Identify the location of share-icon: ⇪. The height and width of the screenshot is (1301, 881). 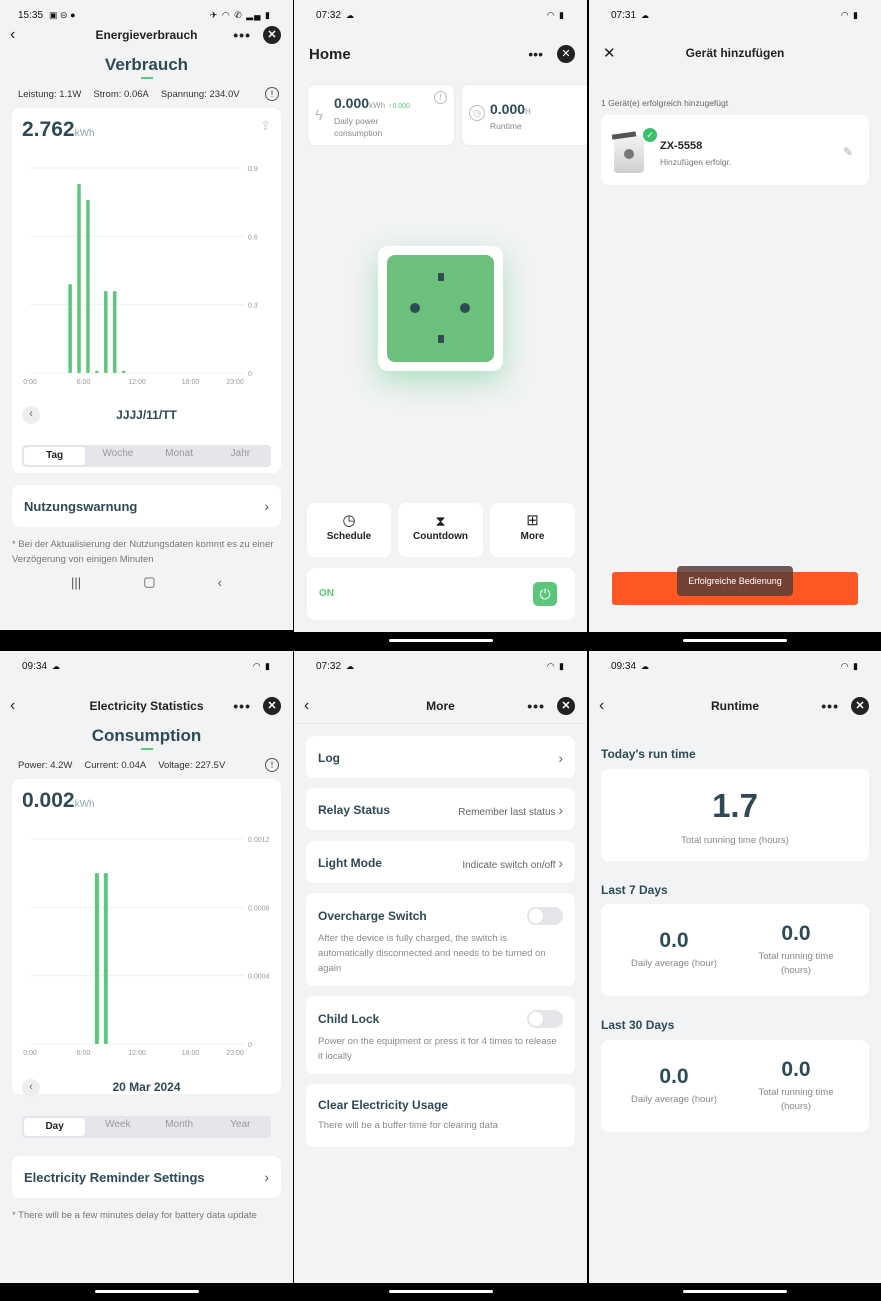
(265, 126).